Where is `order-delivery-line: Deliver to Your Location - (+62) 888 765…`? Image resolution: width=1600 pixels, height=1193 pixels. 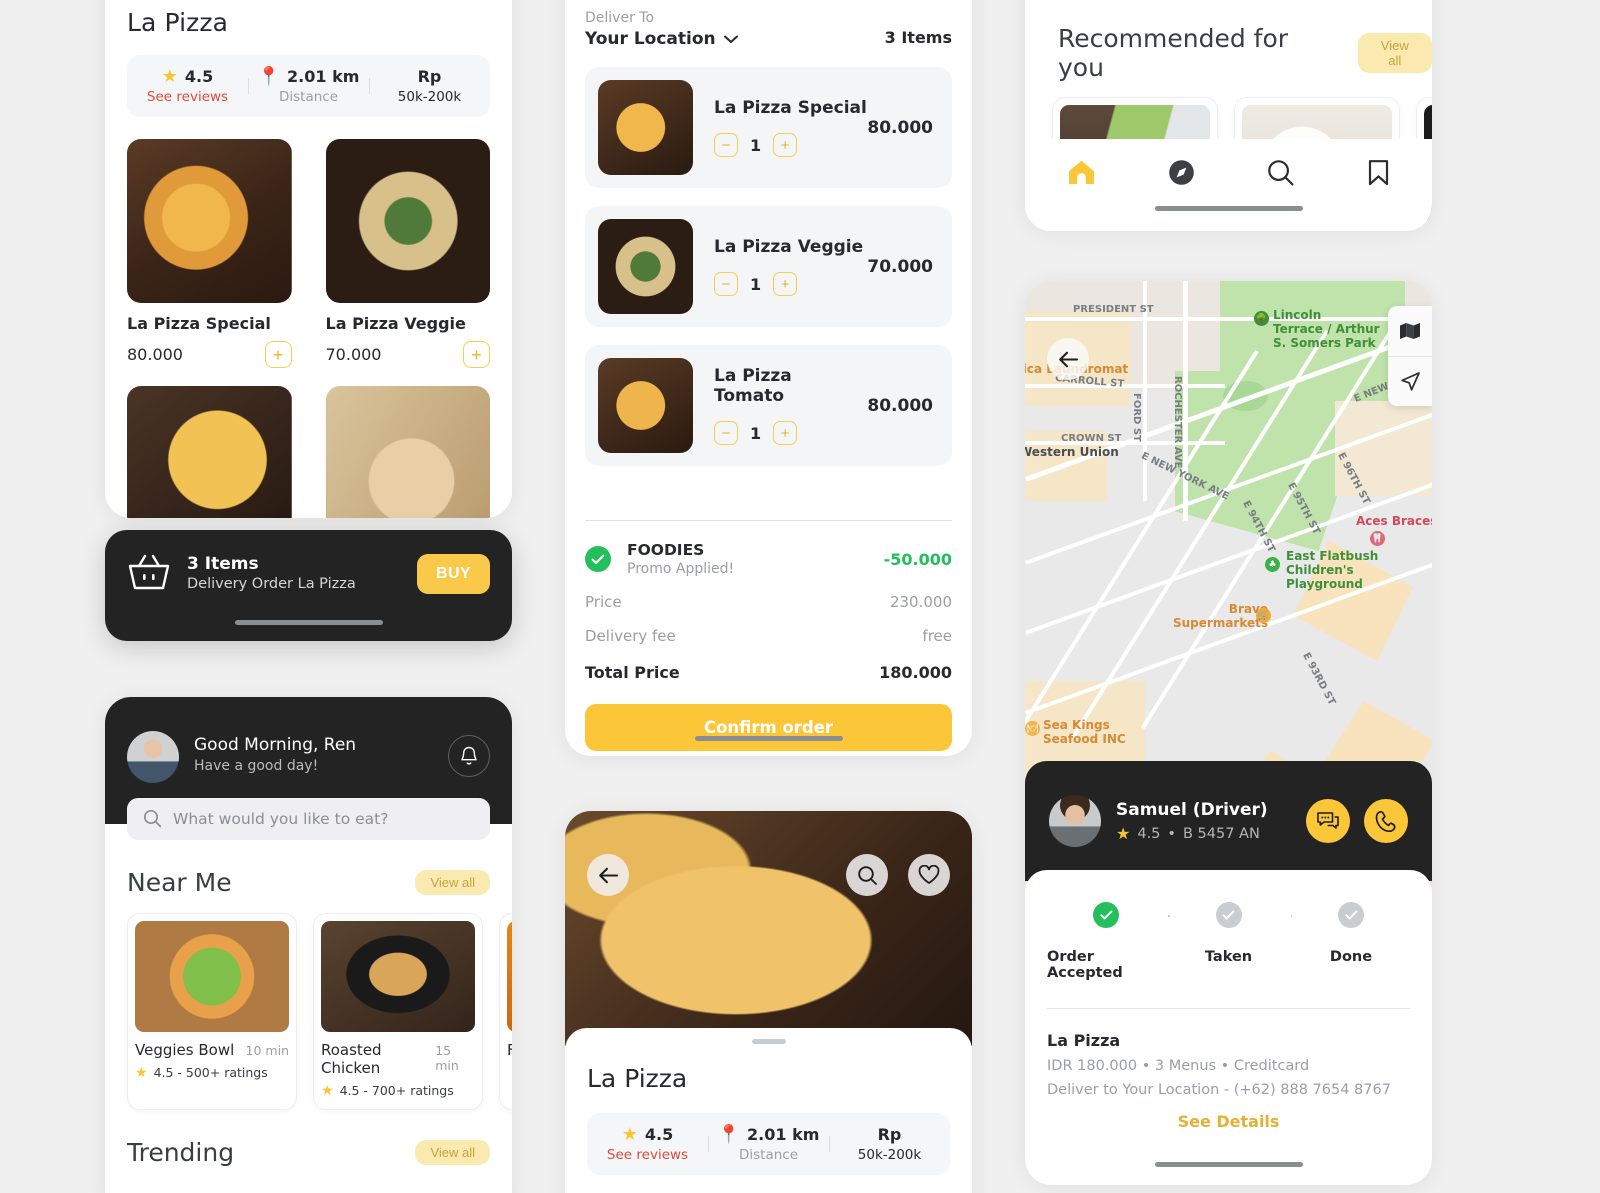
order-delivery-line: Deliver to Your Location - (+62) 888 765… is located at coordinates (1219, 1090).